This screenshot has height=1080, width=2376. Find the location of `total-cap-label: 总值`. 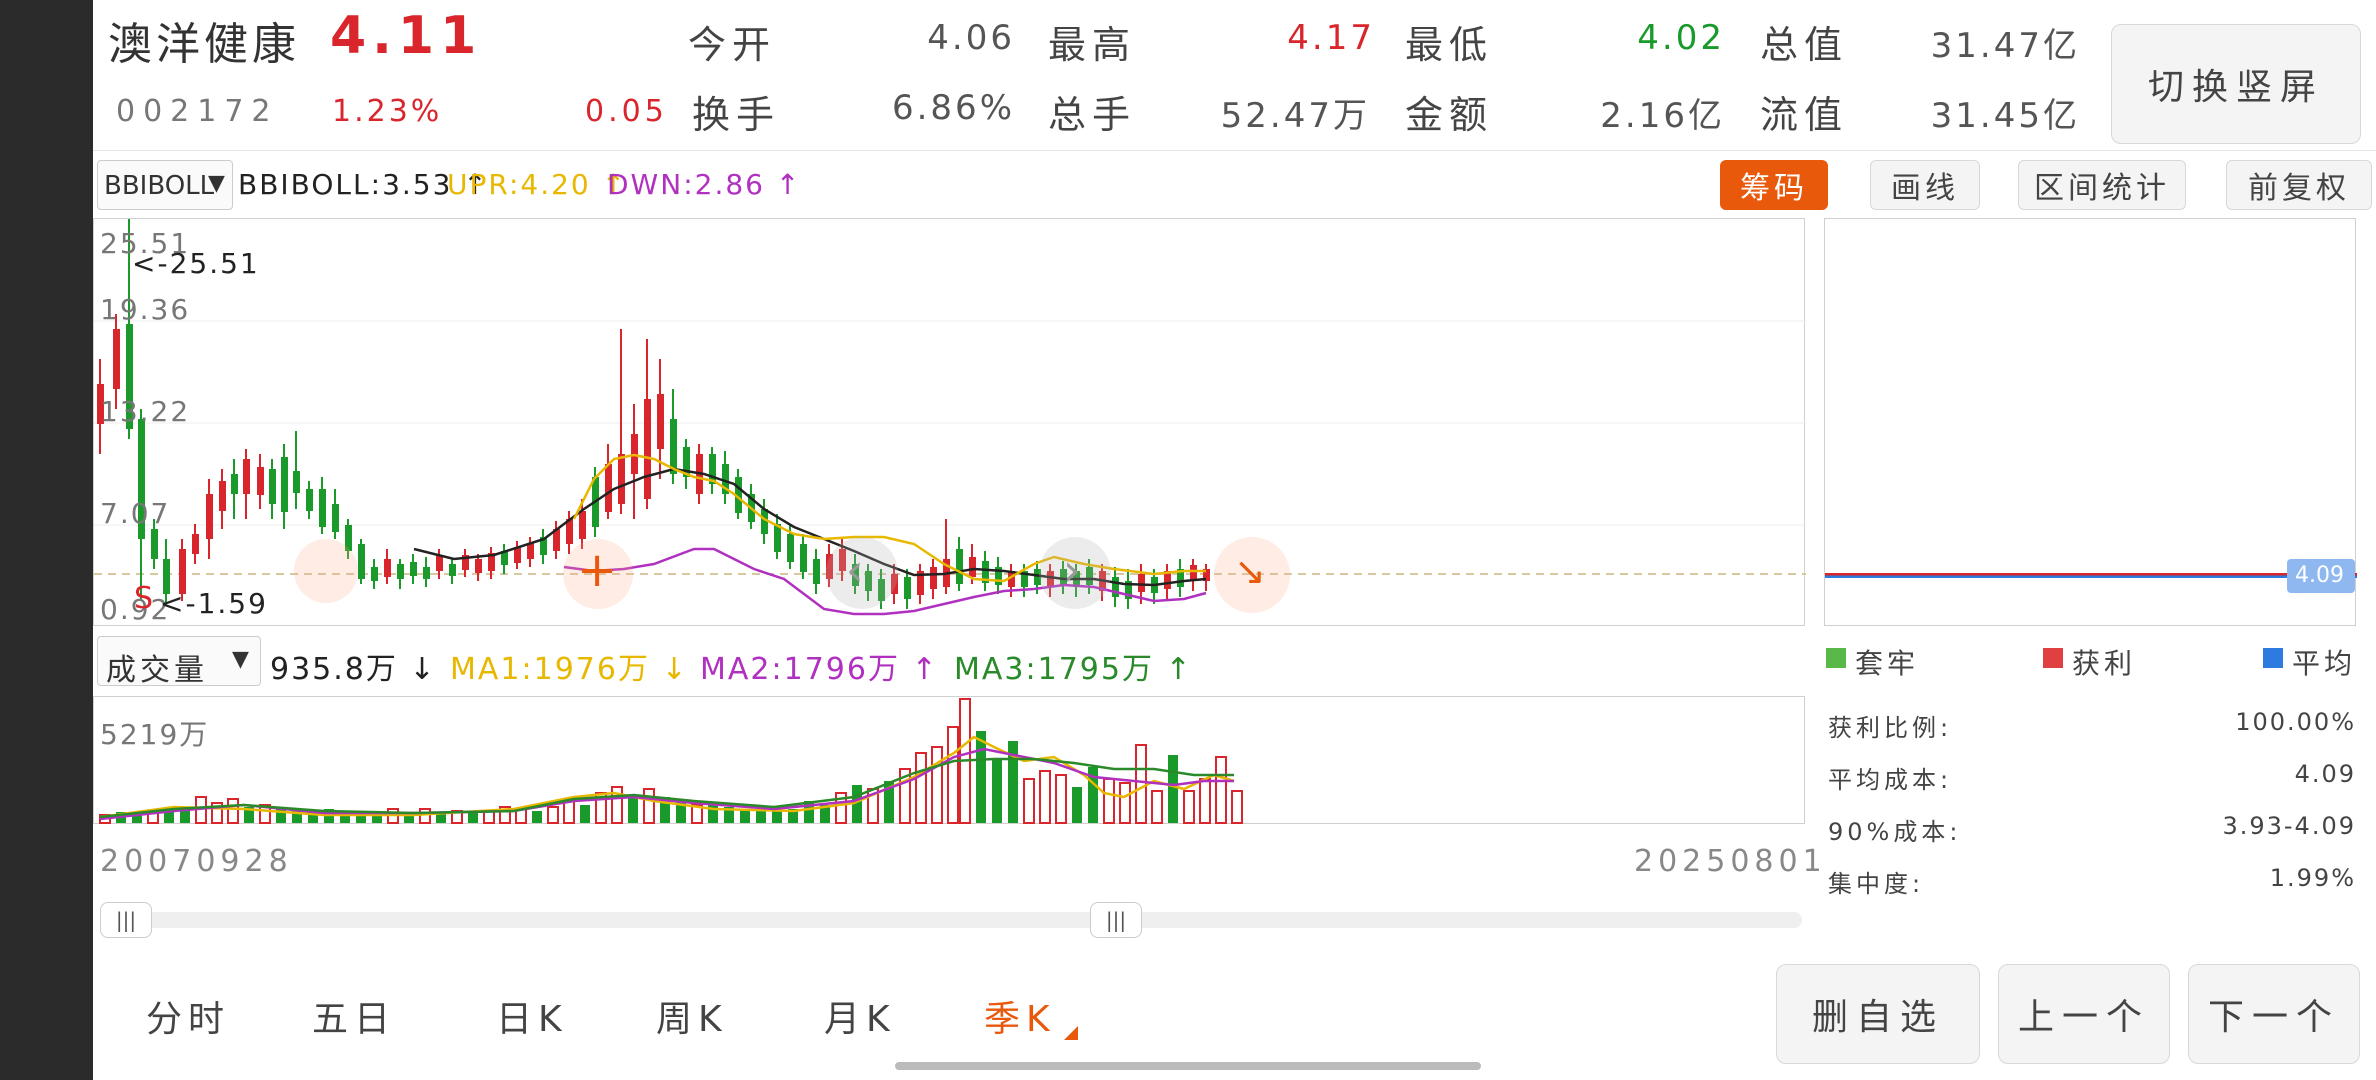

total-cap-label: 总值 is located at coordinates (1804, 45).